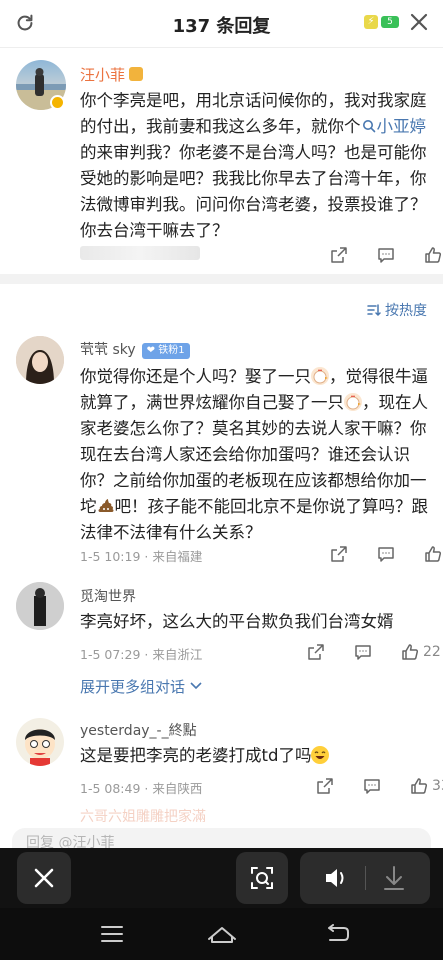 Image resolution: width=443 pixels, height=960 pixels. I want to click on poop-icon, so click(106, 506).